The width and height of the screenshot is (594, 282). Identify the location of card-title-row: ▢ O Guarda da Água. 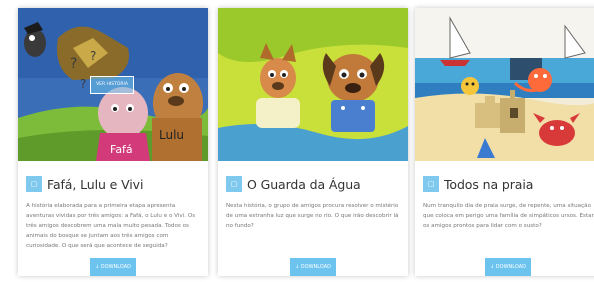
(315, 184).